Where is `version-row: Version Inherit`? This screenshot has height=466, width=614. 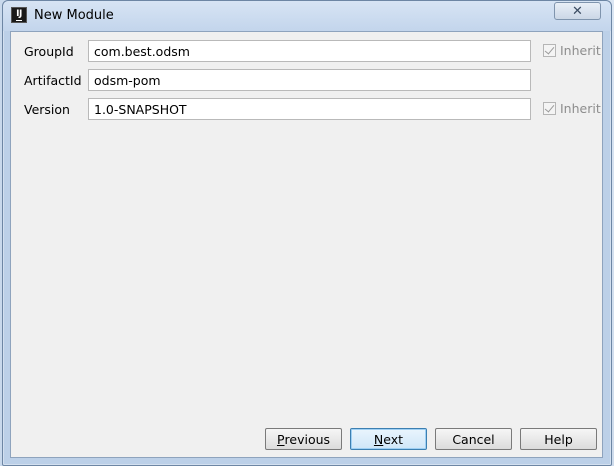 version-row: Version Inherit is located at coordinates (306, 109).